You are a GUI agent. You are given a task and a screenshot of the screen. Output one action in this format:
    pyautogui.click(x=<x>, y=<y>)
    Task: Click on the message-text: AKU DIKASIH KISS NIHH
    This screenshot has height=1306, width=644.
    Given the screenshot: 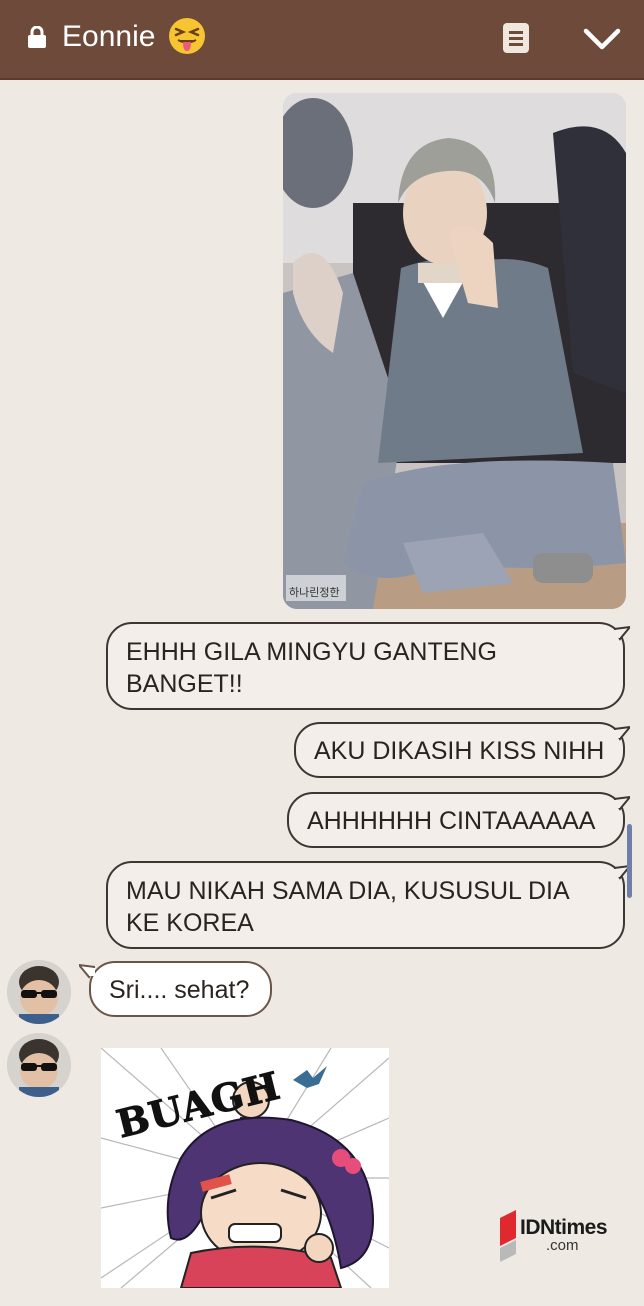 What is the action you would take?
    pyautogui.click(x=459, y=751)
    